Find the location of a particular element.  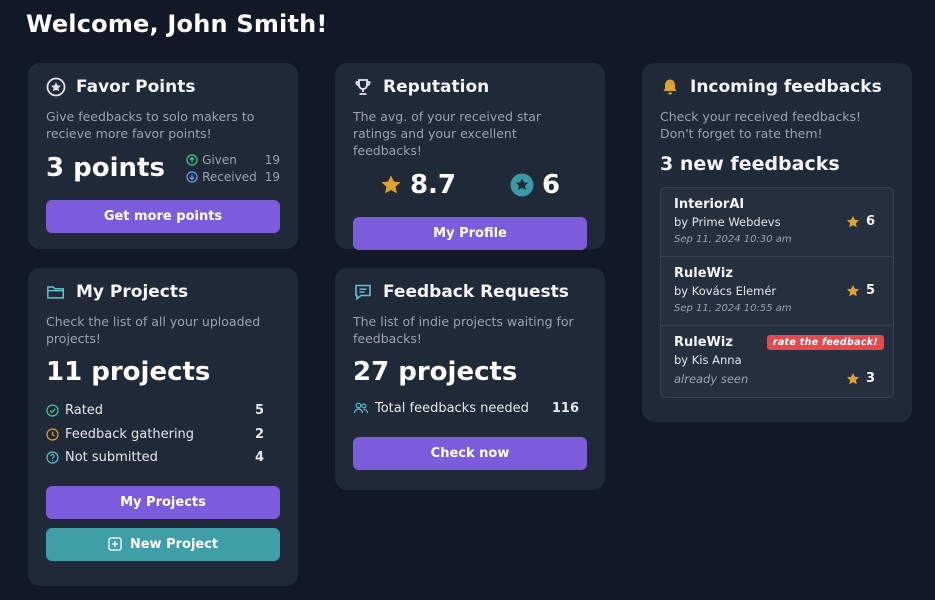

stat-not-submitted: Not submitted 4 is located at coordinates (163, 458).